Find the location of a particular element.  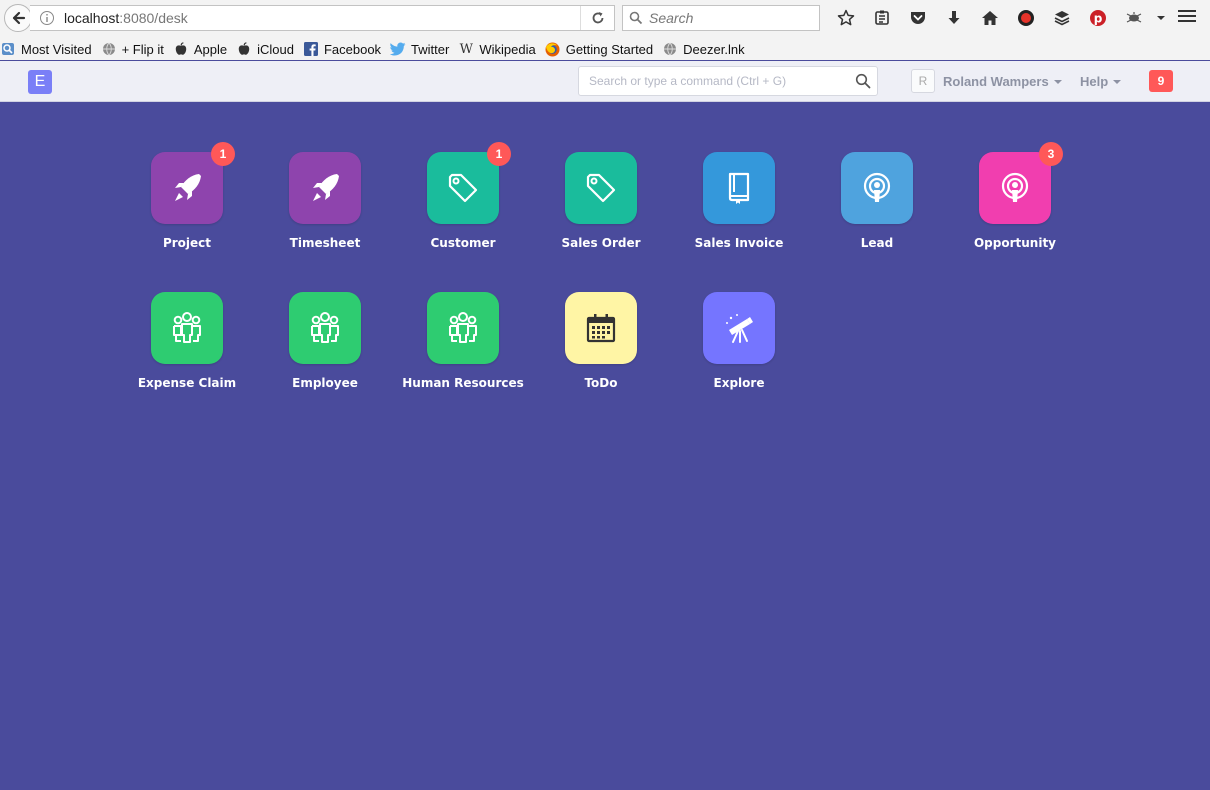

app-label: Timesheet is located at coordinates (325, 243).